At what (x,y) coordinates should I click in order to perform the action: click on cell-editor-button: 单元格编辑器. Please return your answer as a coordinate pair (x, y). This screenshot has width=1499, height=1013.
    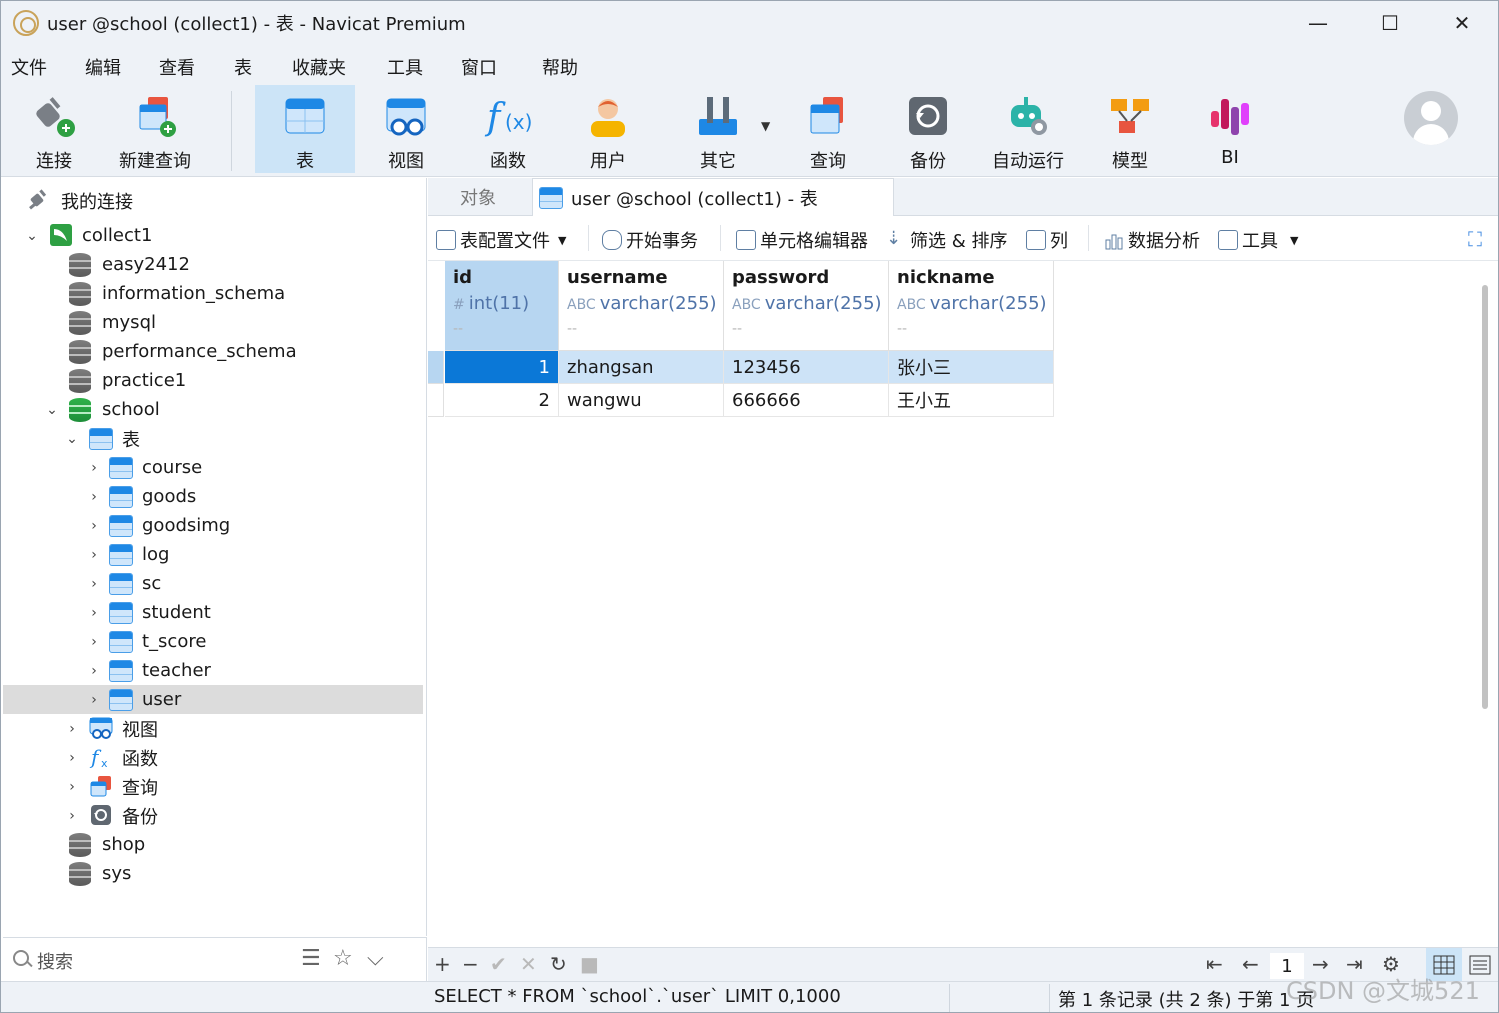
    Looking at the image, I should click on (802, 240).